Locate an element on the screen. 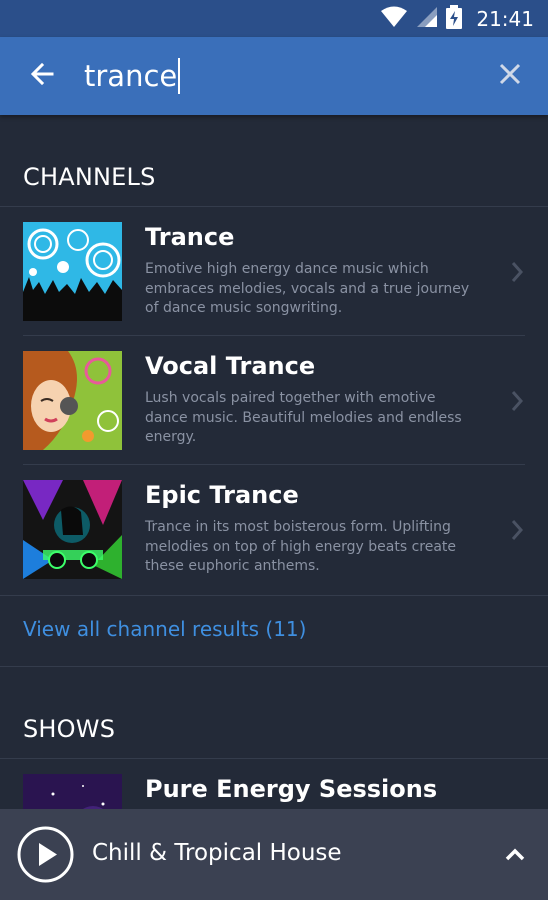 This screenshot has height=900, width=548. search-bar: trance is located at coordinates (274, 76).